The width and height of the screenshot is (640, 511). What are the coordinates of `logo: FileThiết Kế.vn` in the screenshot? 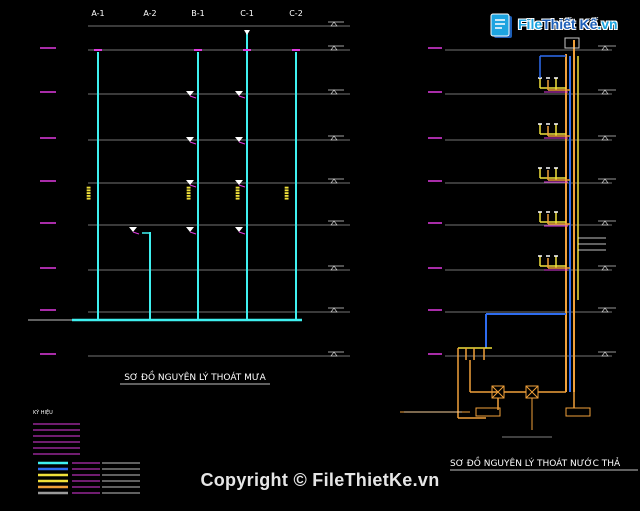 It's located at (563, 27).